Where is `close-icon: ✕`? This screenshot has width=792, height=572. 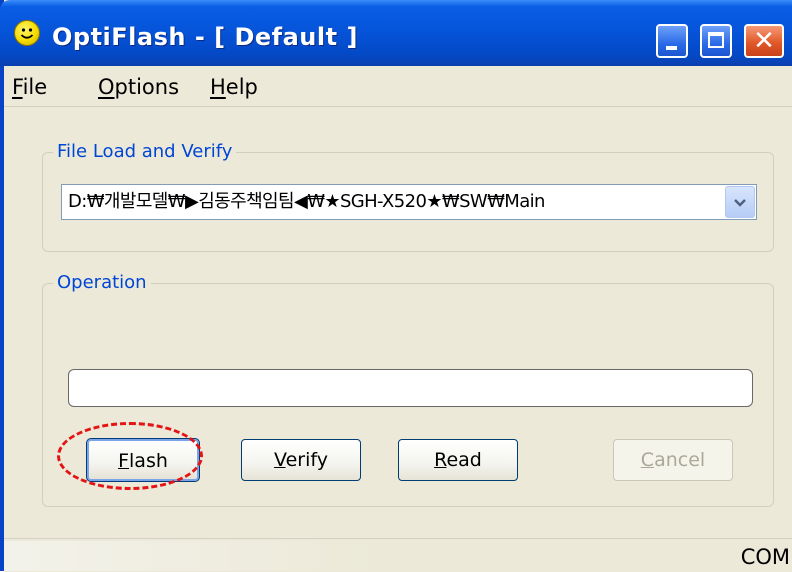
close-icon: ✕ is located at coordinates (764, 41).